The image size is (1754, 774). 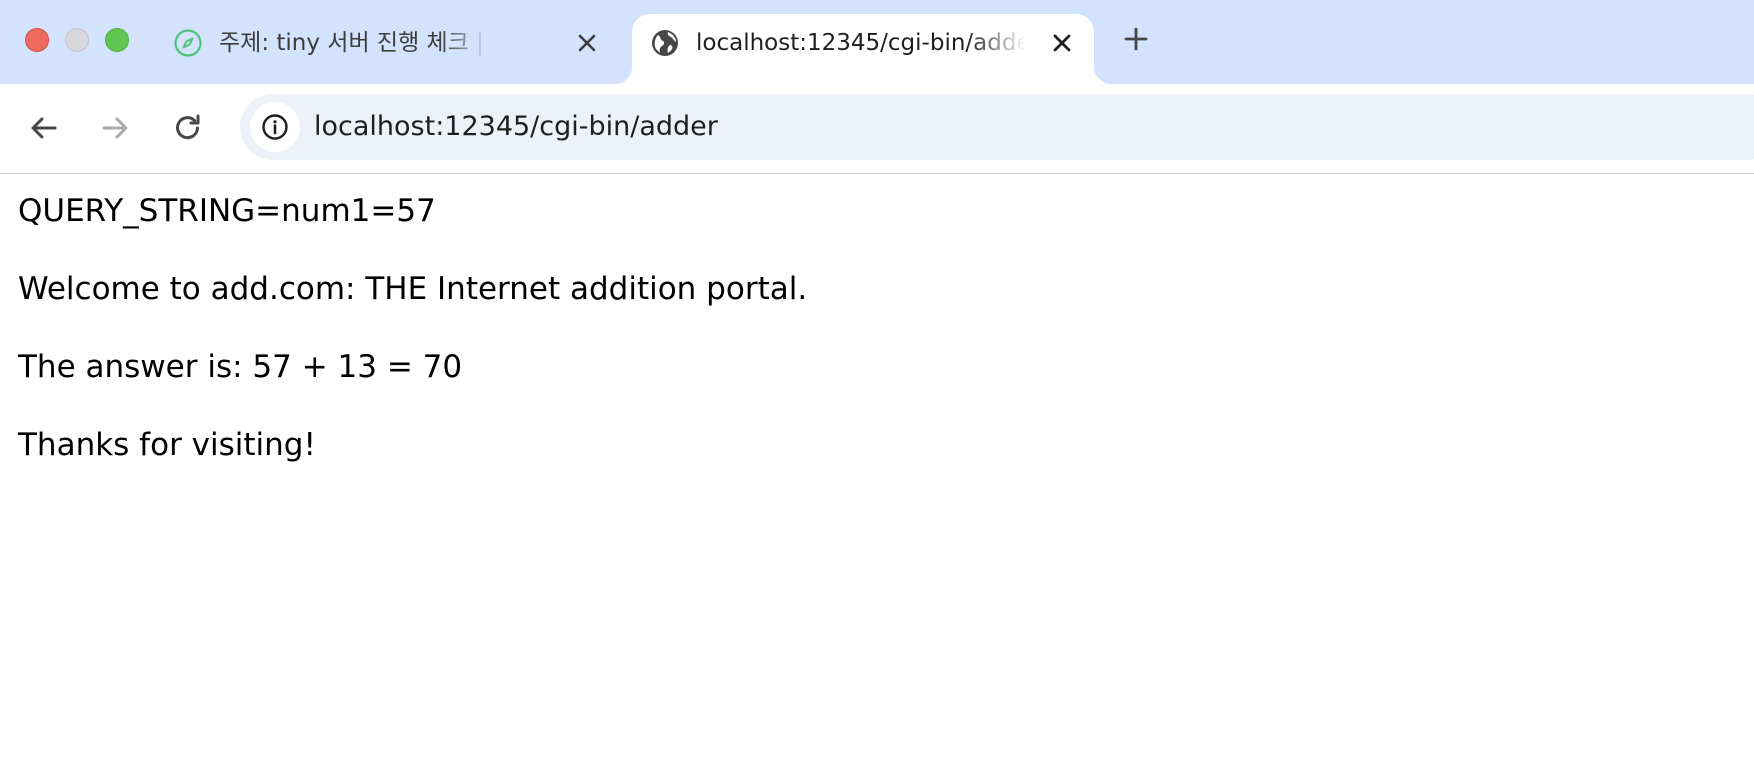 I want to click on url-text: localhost:12345/cgi-bin/adder, so click(x=516, y=127).